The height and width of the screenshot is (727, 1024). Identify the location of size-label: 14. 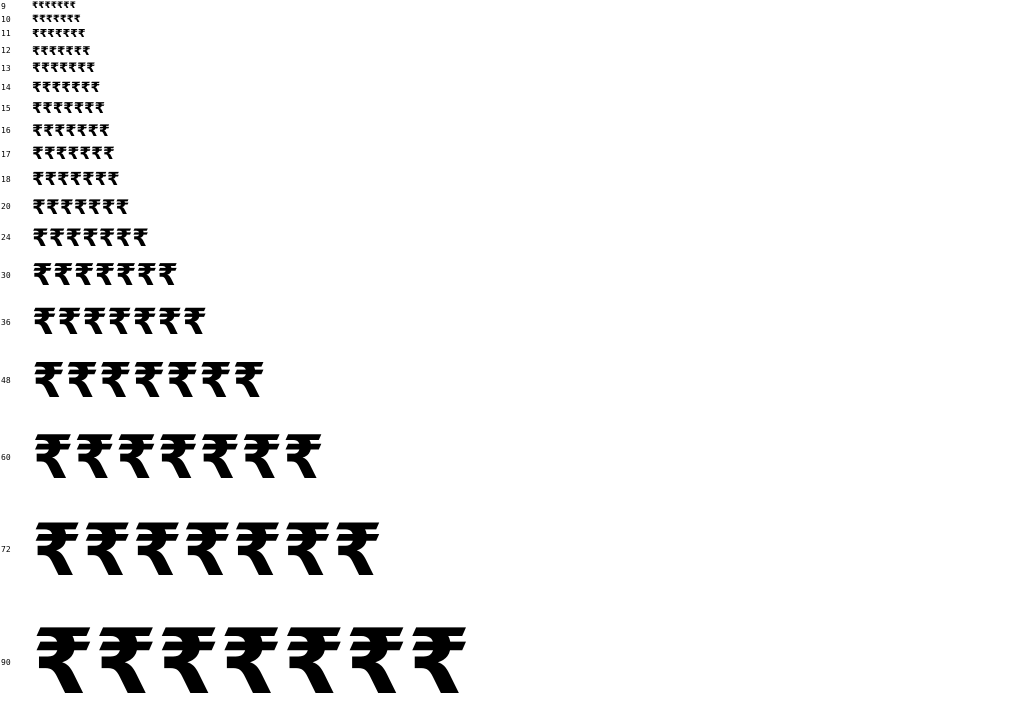
(6, 87).